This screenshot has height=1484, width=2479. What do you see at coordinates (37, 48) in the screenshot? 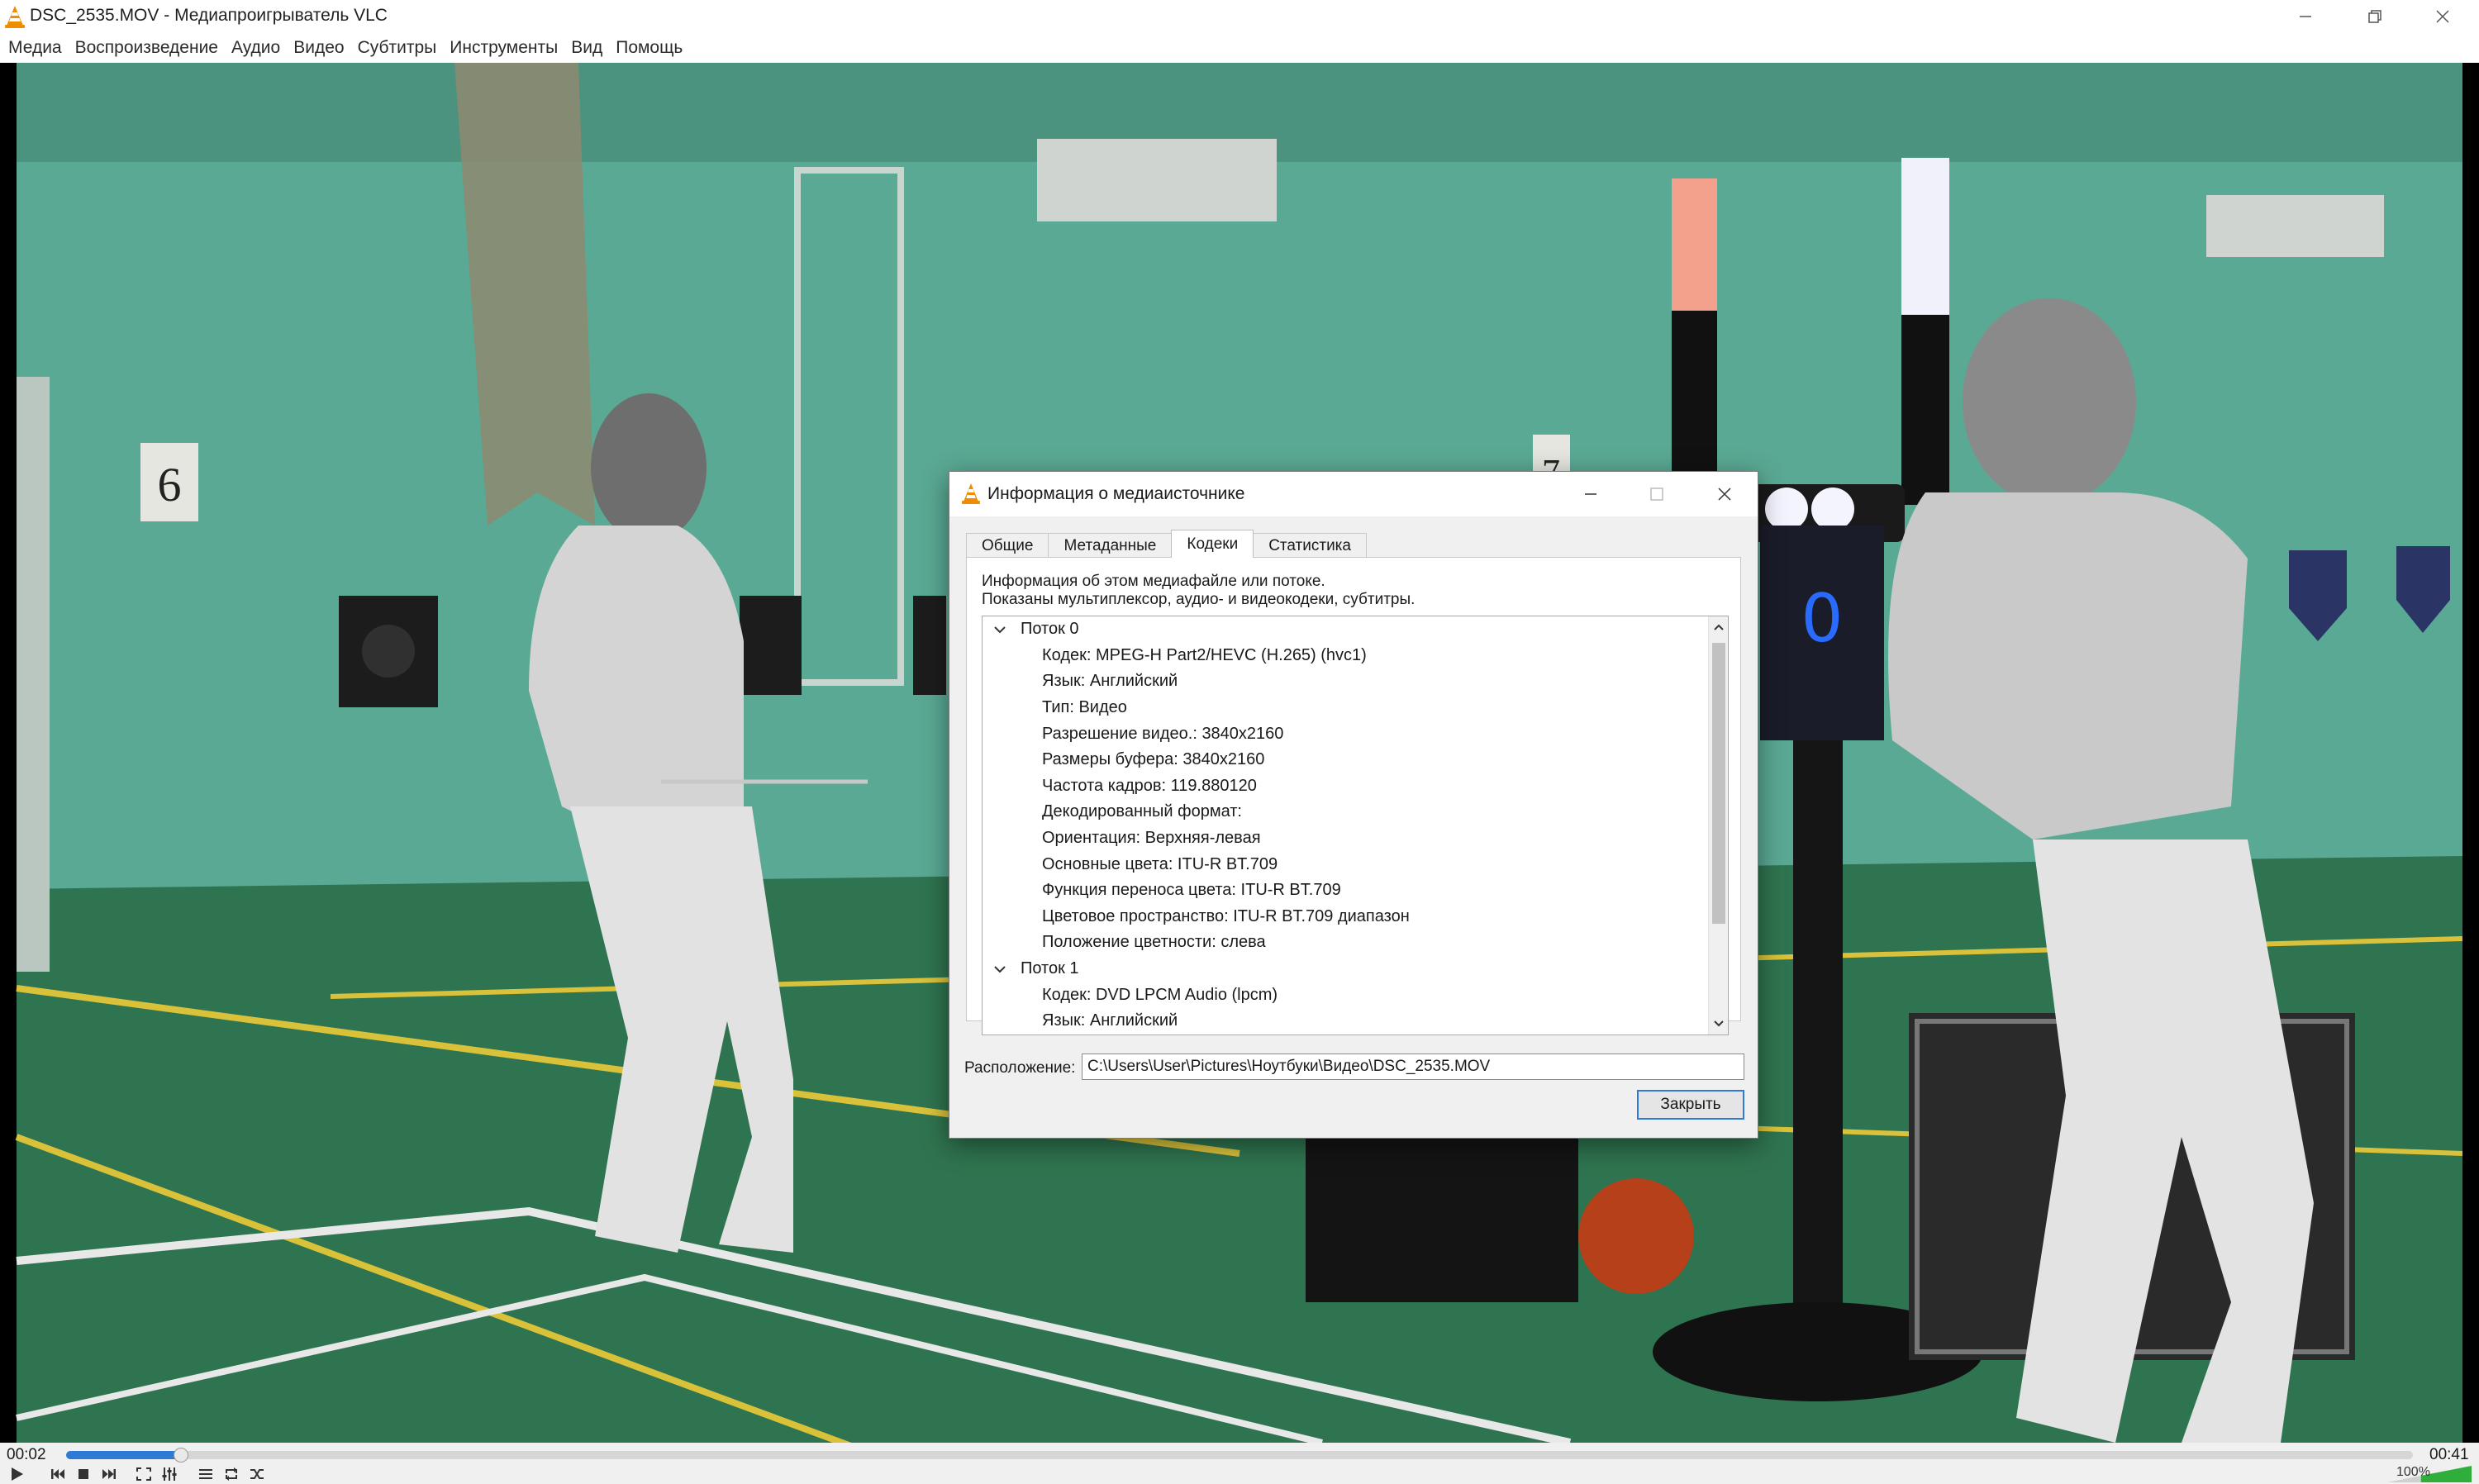
I see `menu-media: Медиа` at bounding box center [37, 48].